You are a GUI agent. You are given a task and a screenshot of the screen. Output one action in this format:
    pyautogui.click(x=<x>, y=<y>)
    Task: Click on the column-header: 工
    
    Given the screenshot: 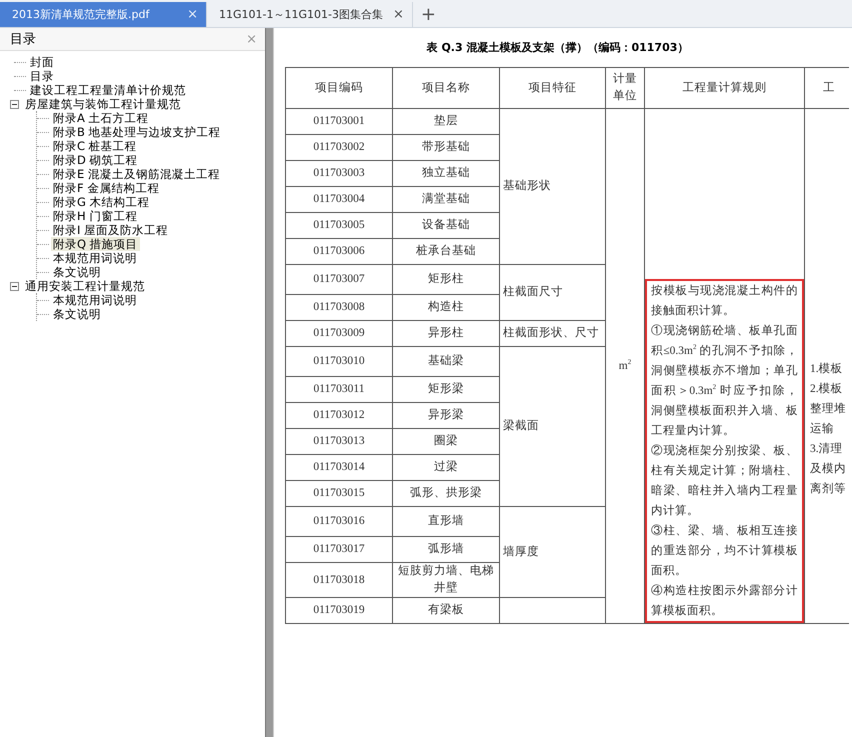 What is the action you would take?
    pyautogui.click(x=826, y=88)
    